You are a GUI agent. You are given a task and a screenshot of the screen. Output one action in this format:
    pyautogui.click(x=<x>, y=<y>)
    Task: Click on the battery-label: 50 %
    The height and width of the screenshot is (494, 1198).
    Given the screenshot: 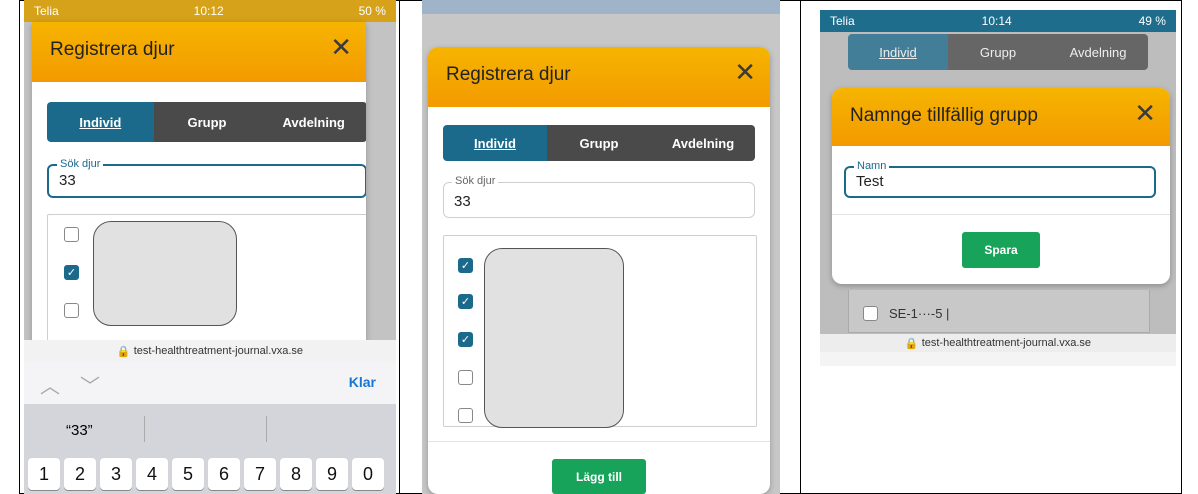 What is the action you would take?
    pyautogui.click(x=372, y=11)
    